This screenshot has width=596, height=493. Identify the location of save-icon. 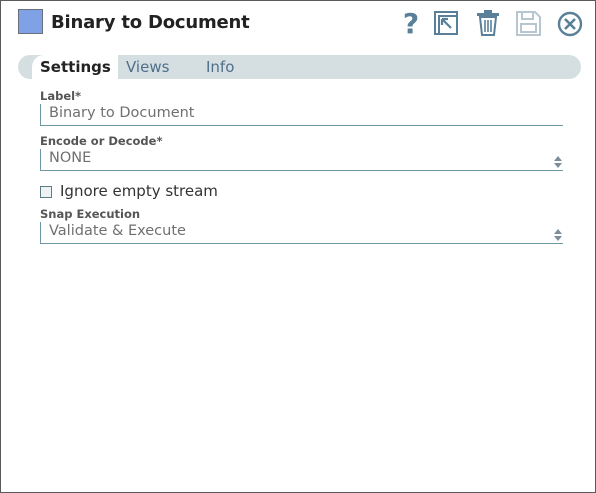
(528, 23).